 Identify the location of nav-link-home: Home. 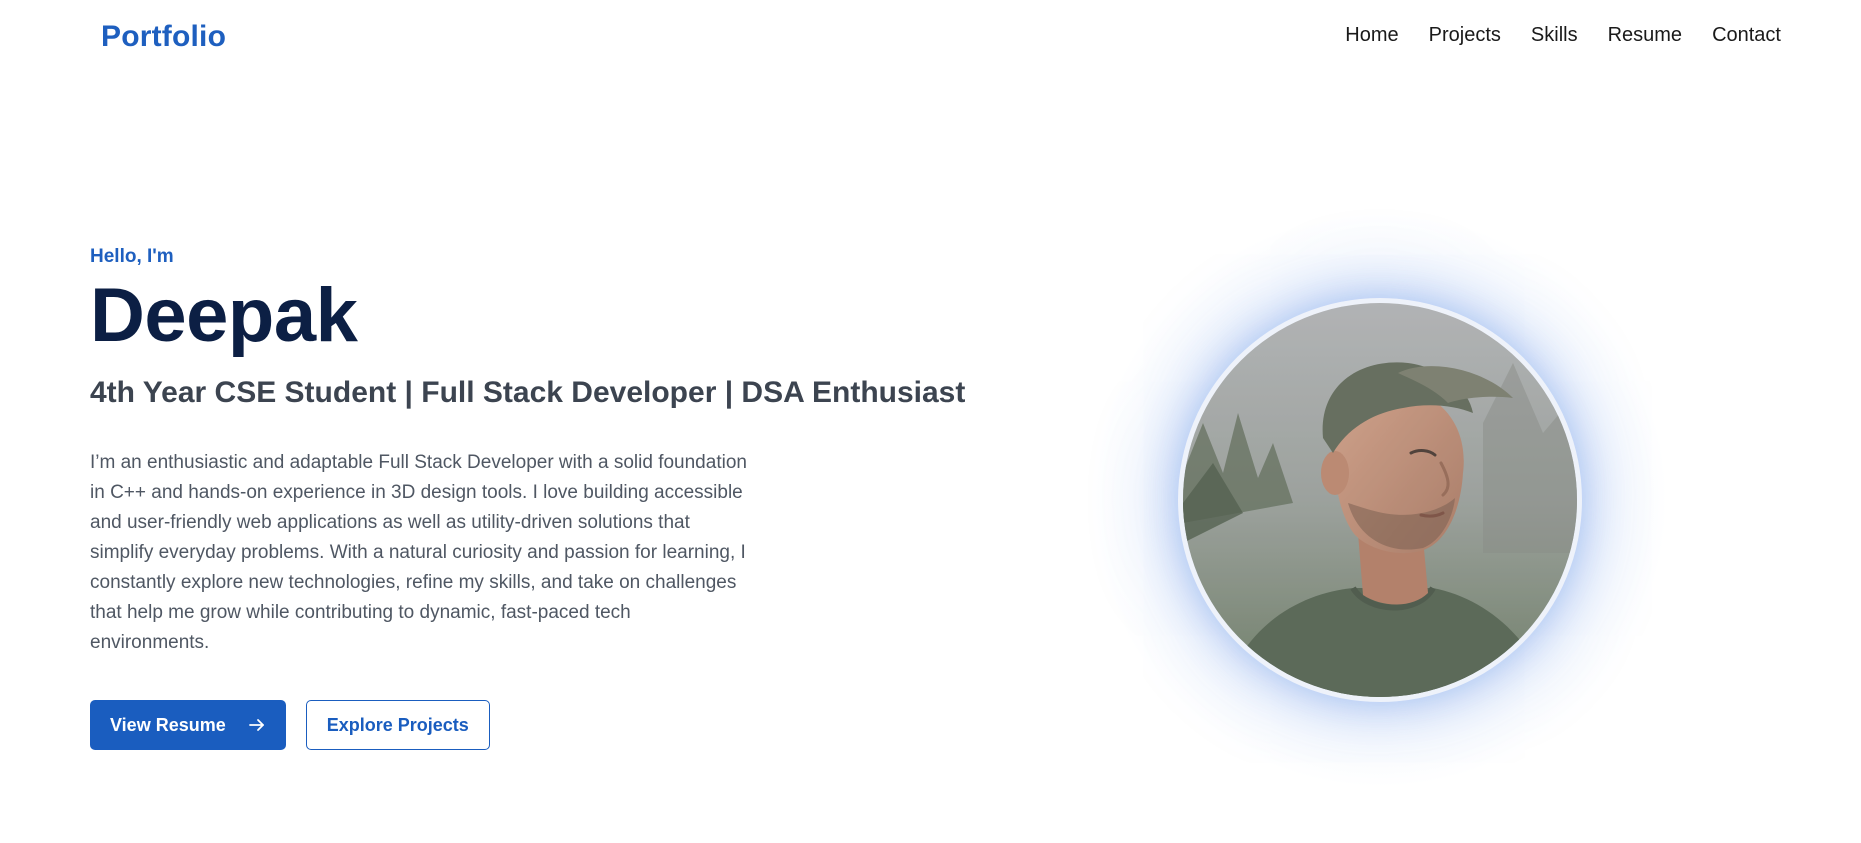
(1371, 35).